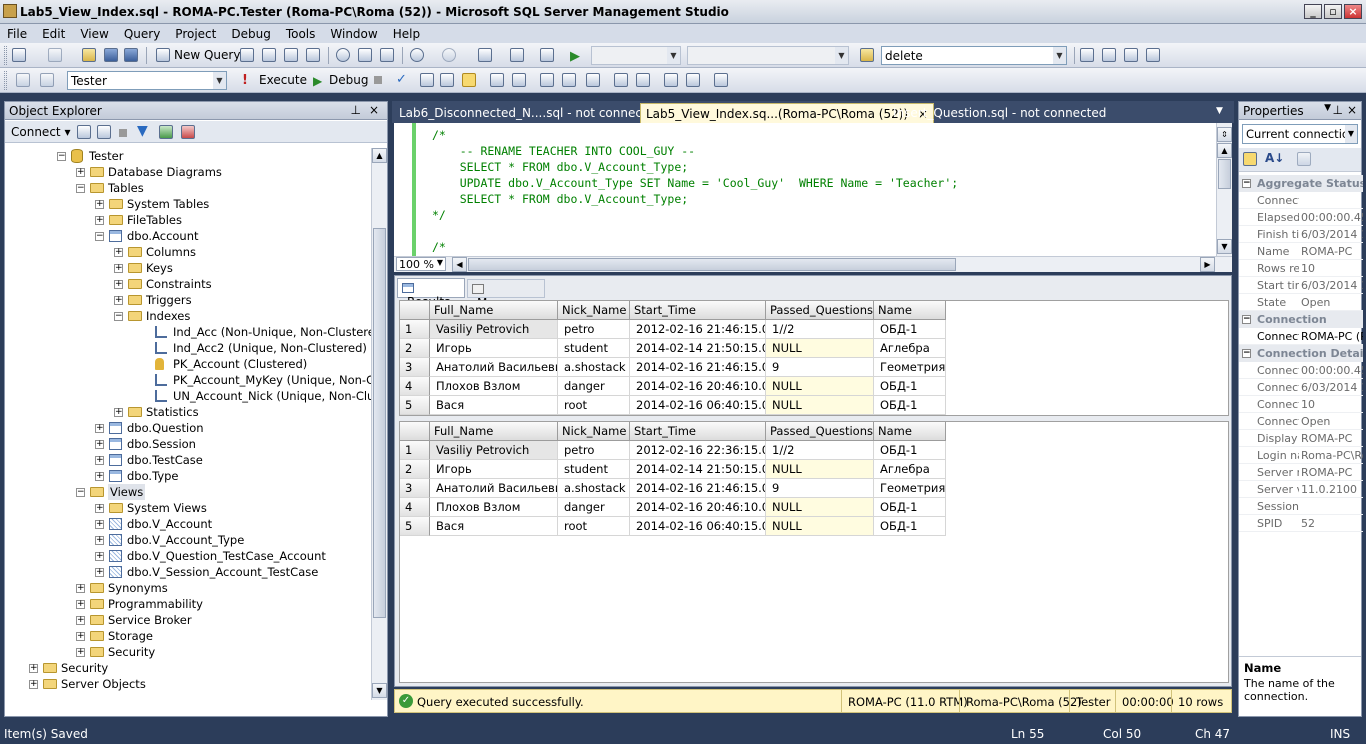 This screenshot has width=1366, height=744. Describe the element at coordinates (188, 172) in the screenshot. I see `tree-node: + Database Diagrams` at that location.